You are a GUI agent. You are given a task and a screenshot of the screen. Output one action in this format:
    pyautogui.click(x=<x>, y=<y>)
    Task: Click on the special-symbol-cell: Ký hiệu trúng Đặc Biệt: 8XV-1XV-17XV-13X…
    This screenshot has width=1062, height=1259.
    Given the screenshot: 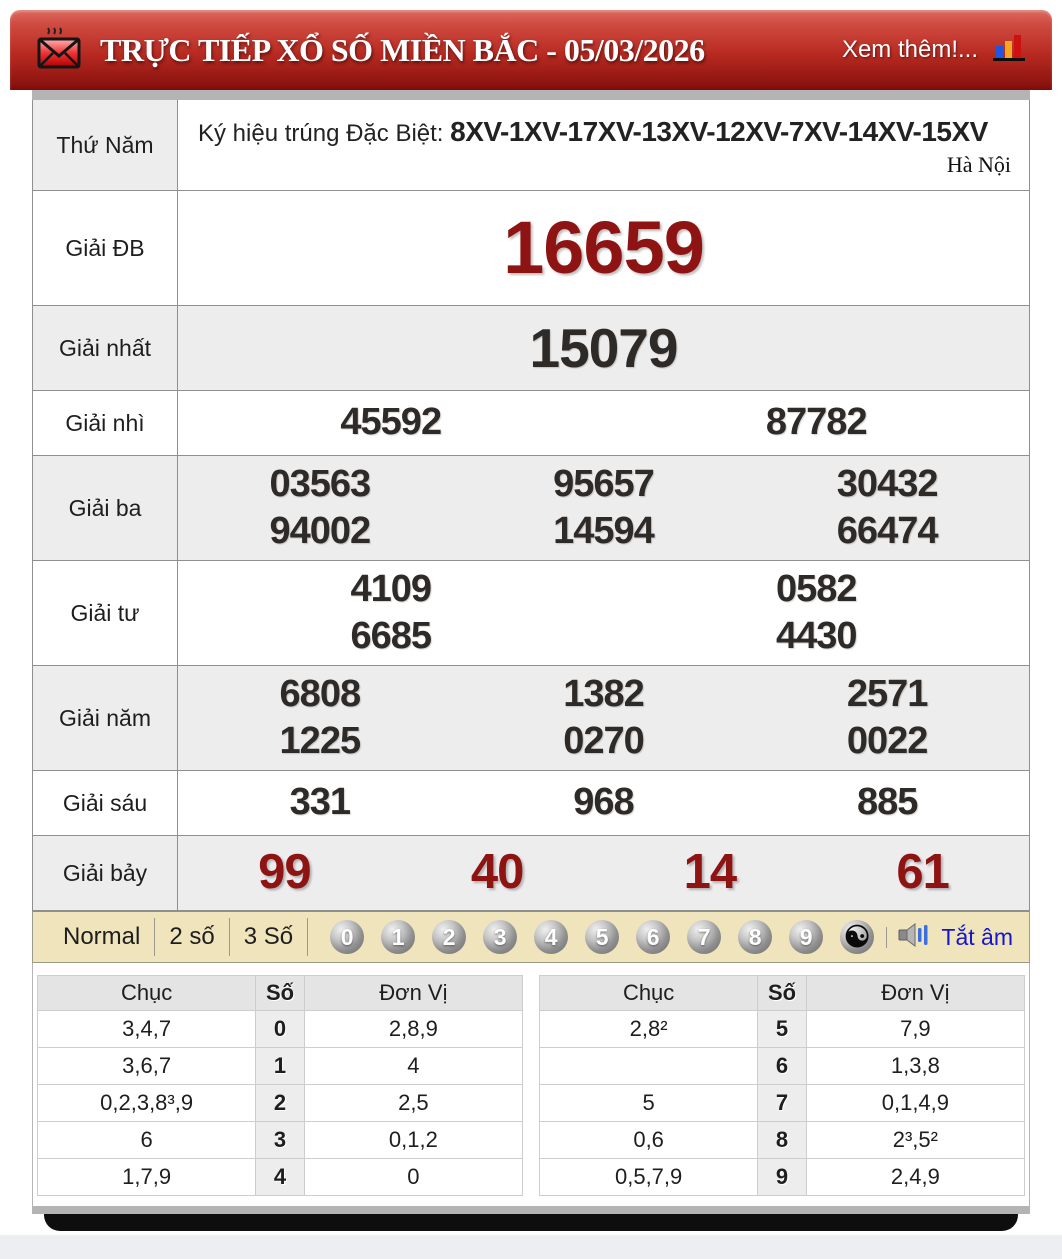 What is the action you would take?
    pyautogui.click(x=603, y=145)
    